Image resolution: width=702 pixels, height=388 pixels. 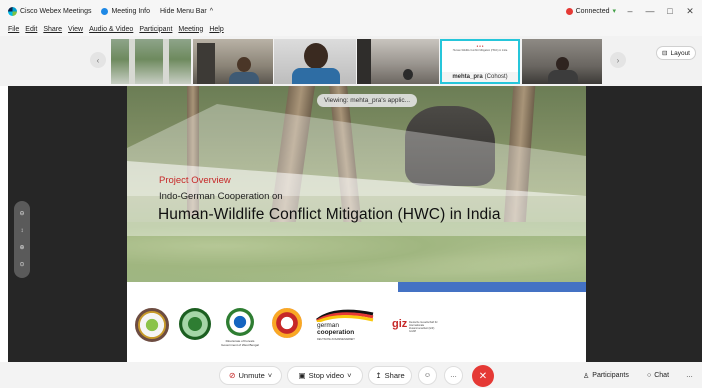 I want to click on close-icon: ✕, so click(x=483, y=376).